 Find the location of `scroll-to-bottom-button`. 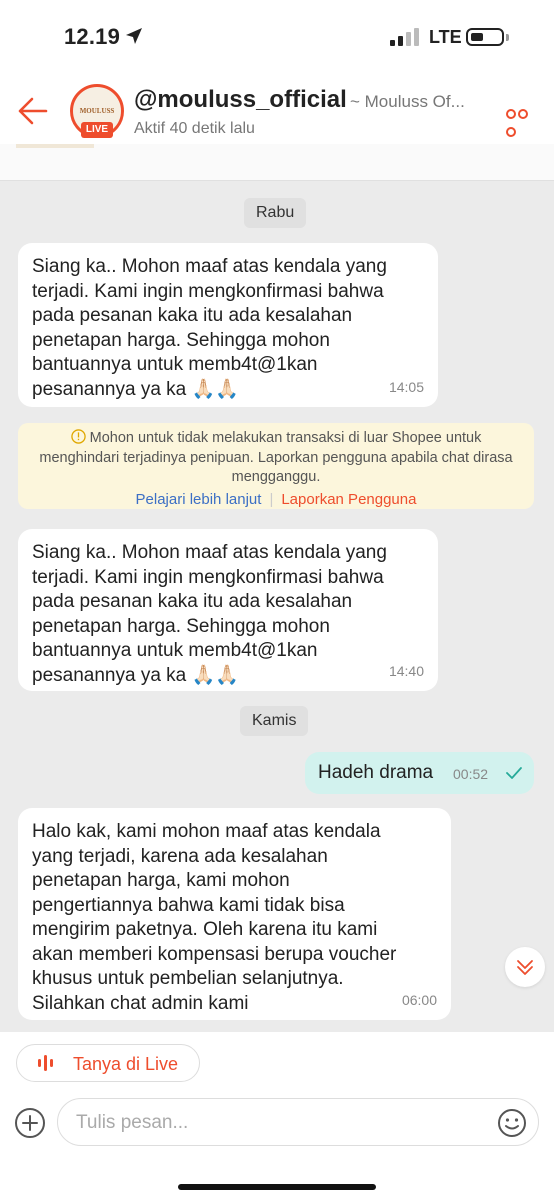

scroll-to-bottom-button is located at coordinates (525, 967).